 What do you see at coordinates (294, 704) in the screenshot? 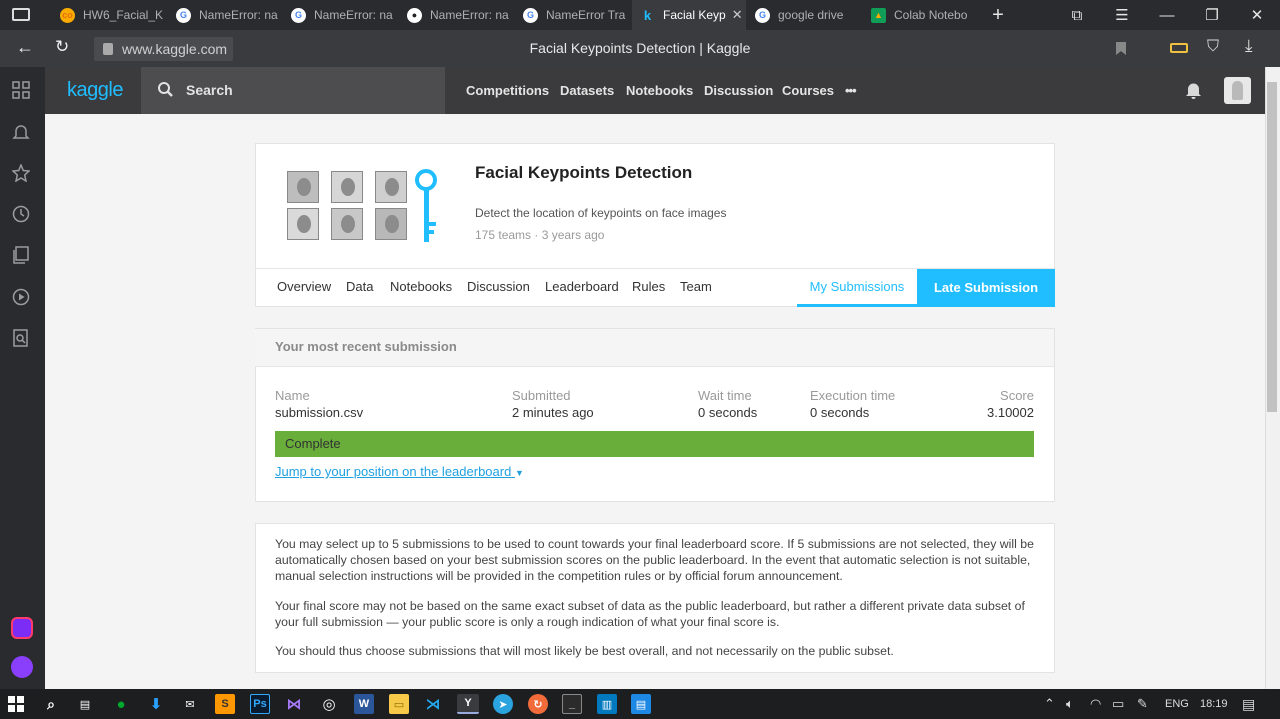
I see `visual-studio-icon: ⋈` at bounding box center [294, 704].